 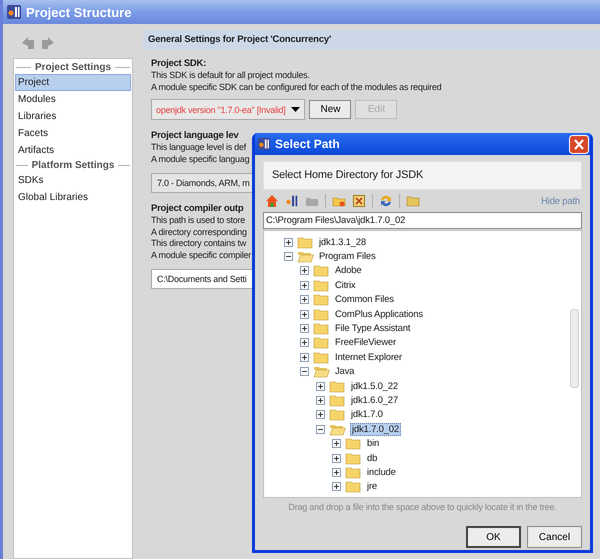 What do you see at coordinates (345, 285) in the screenshot?
I see `tree-item: Citrix` at bounding box center [345, 285].